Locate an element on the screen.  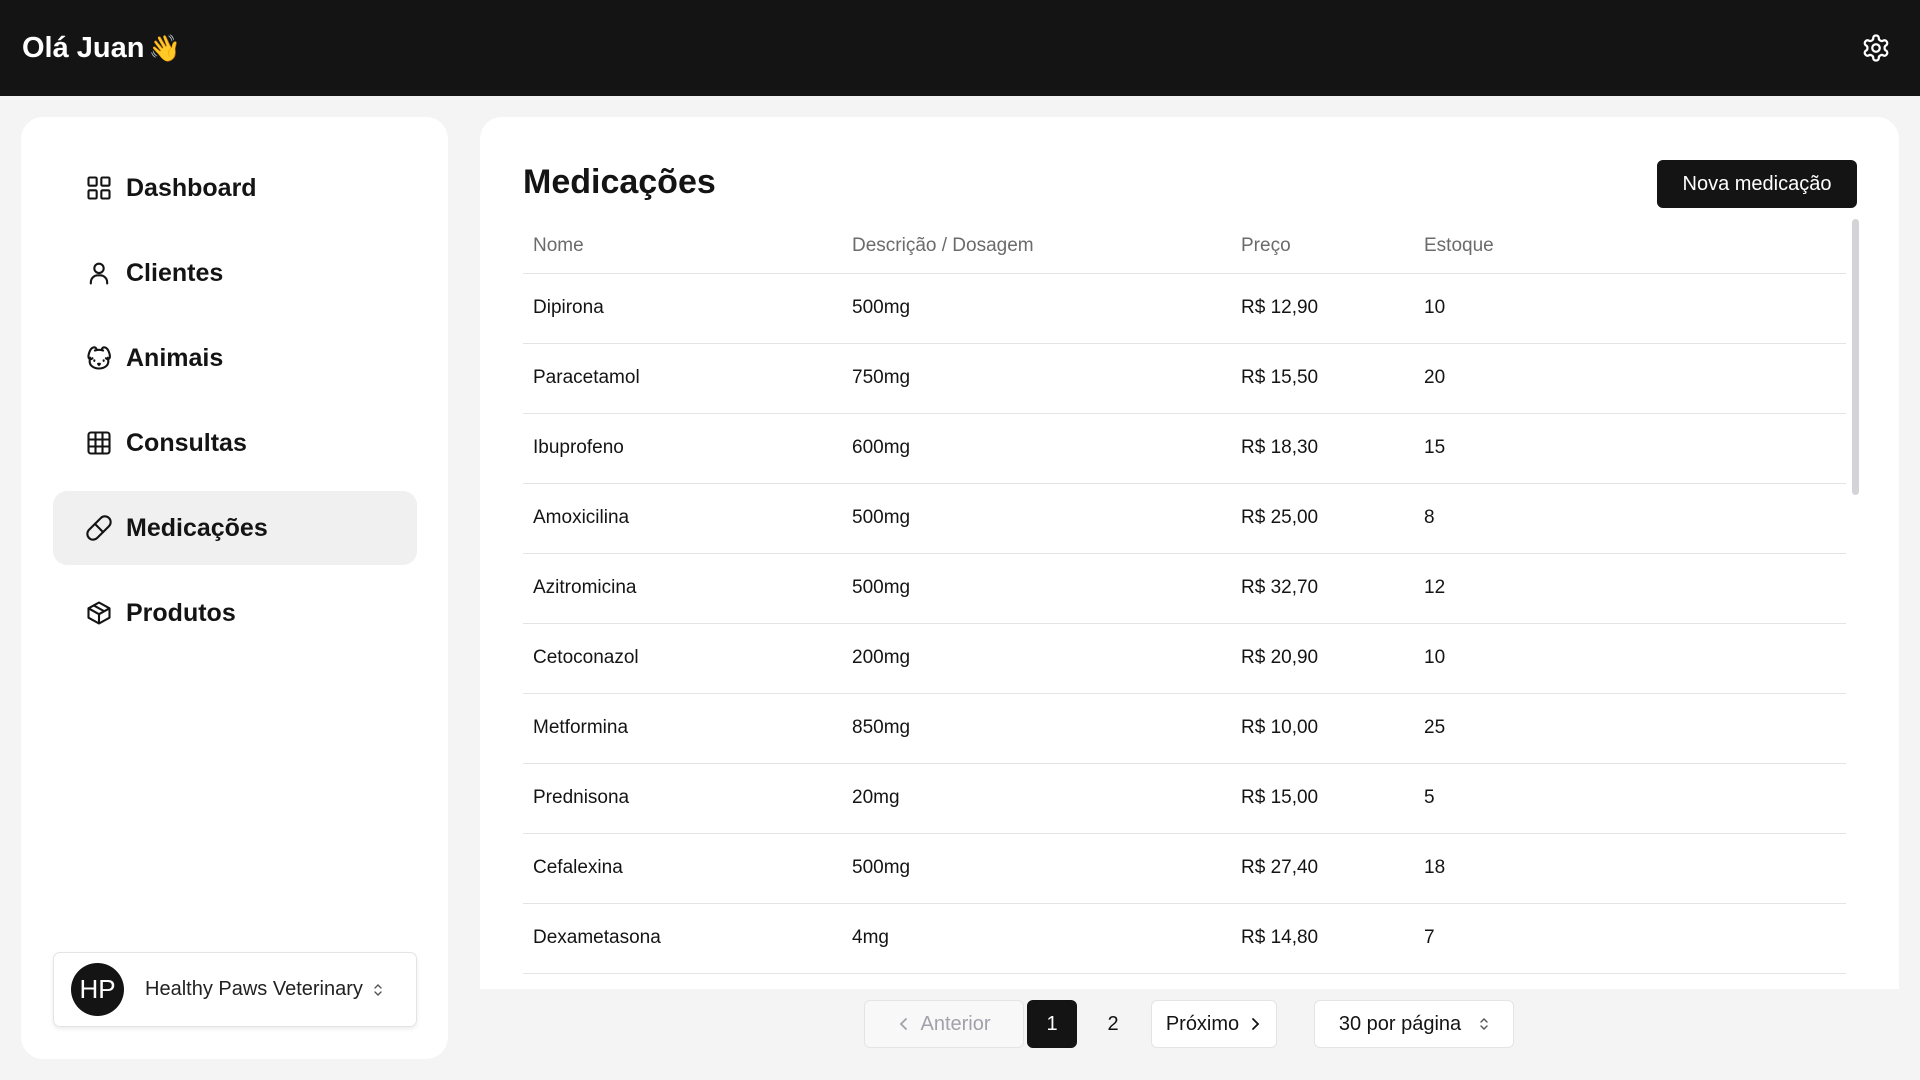
cell-preco: R$ 15,50 is located at coordinates (1322, 378).